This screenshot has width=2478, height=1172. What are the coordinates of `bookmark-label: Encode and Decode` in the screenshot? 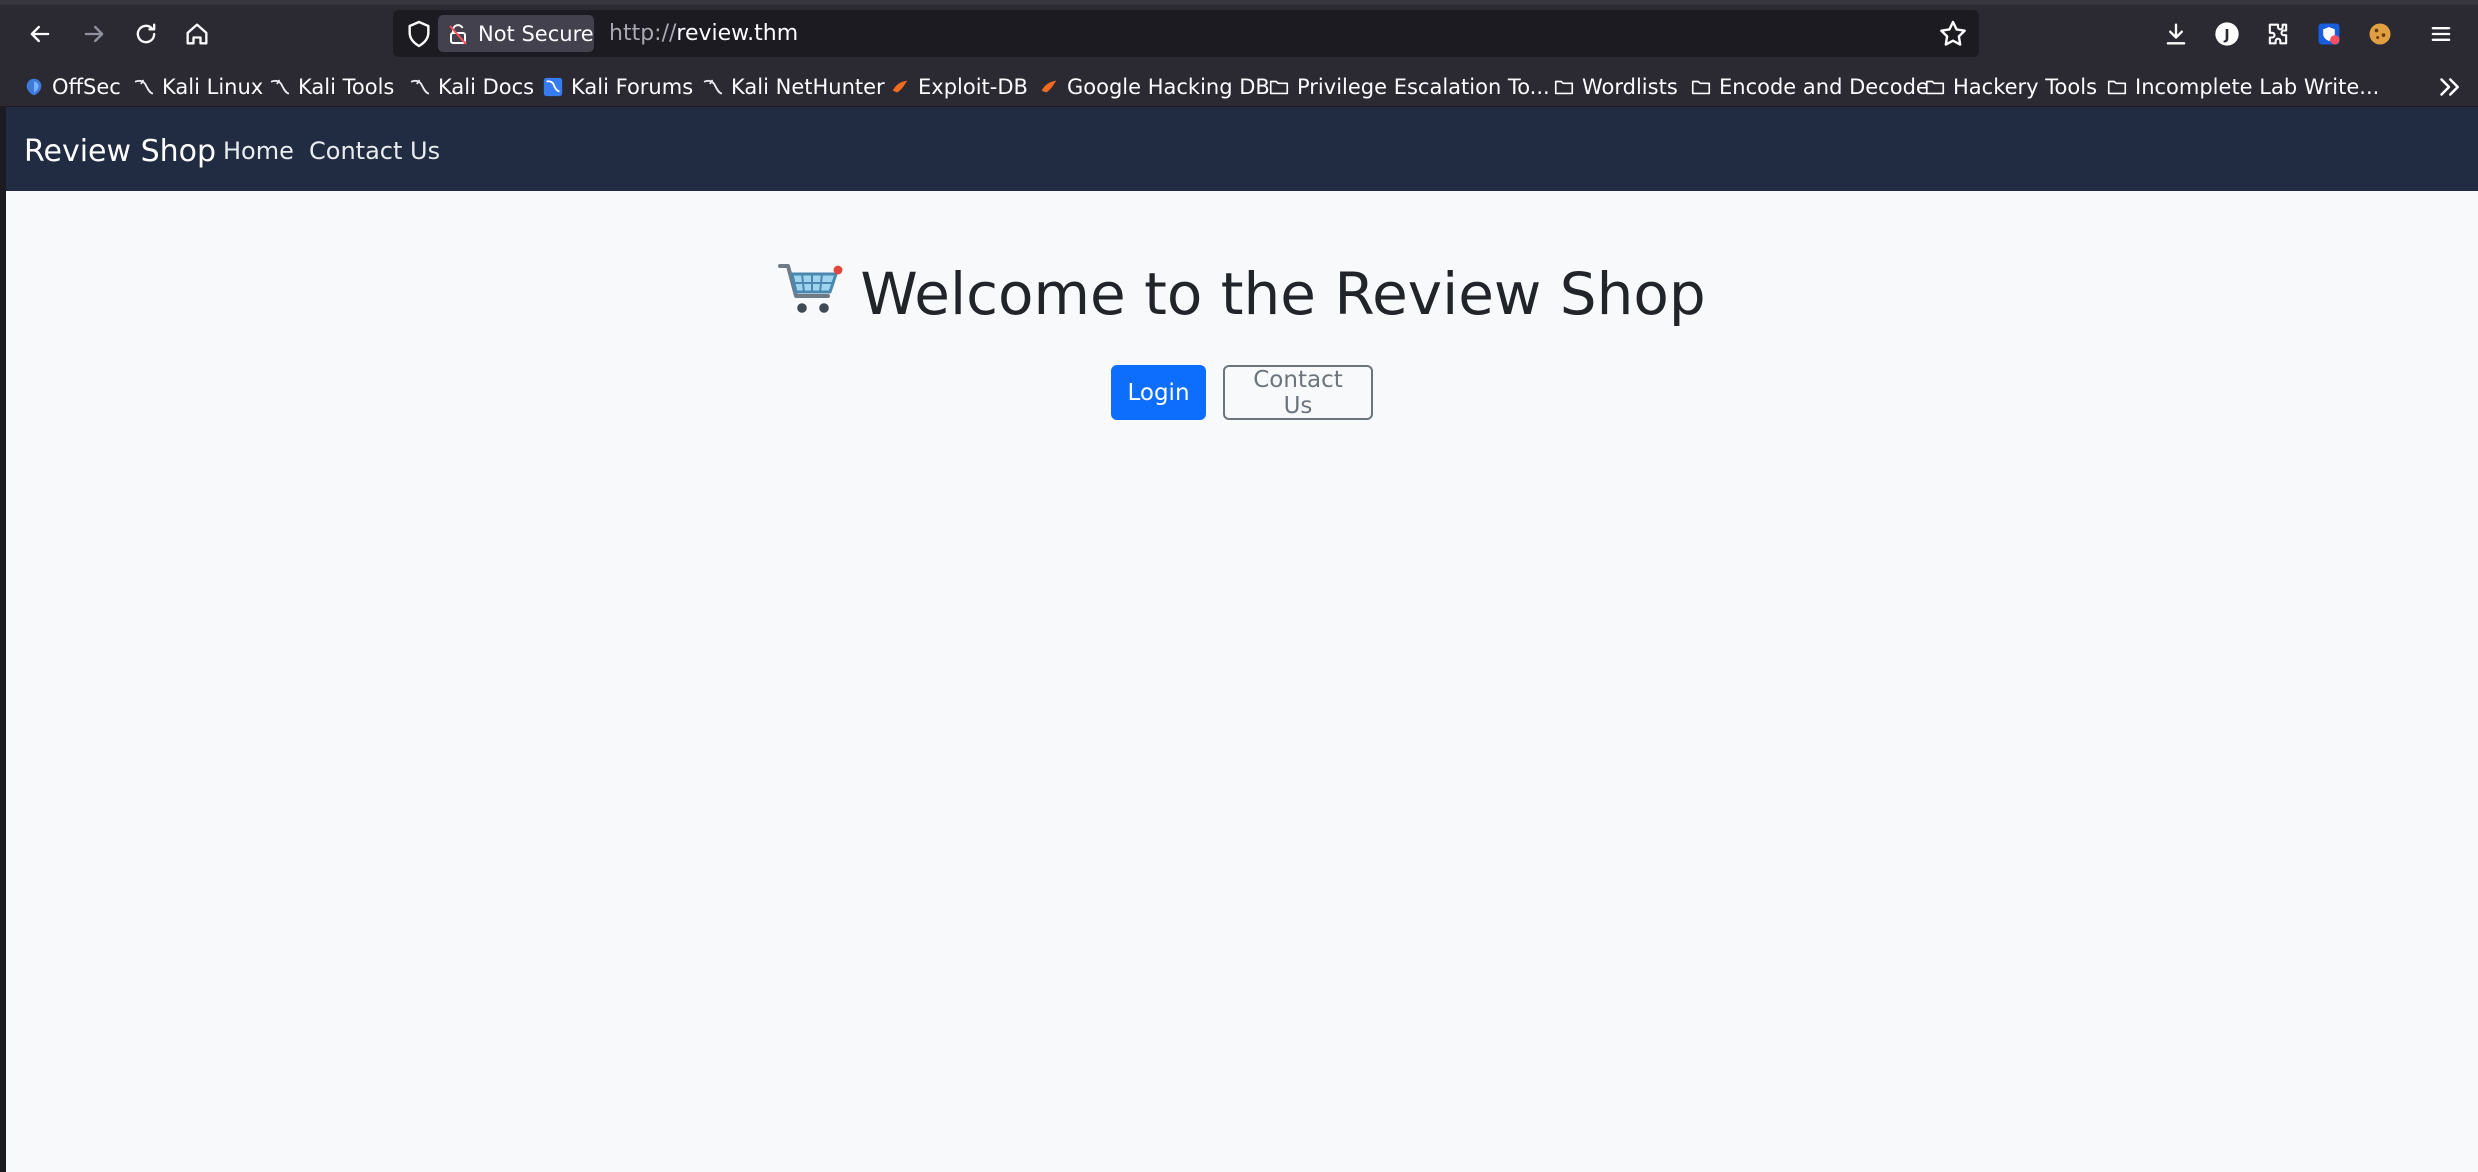 It's located at (1824, 87).